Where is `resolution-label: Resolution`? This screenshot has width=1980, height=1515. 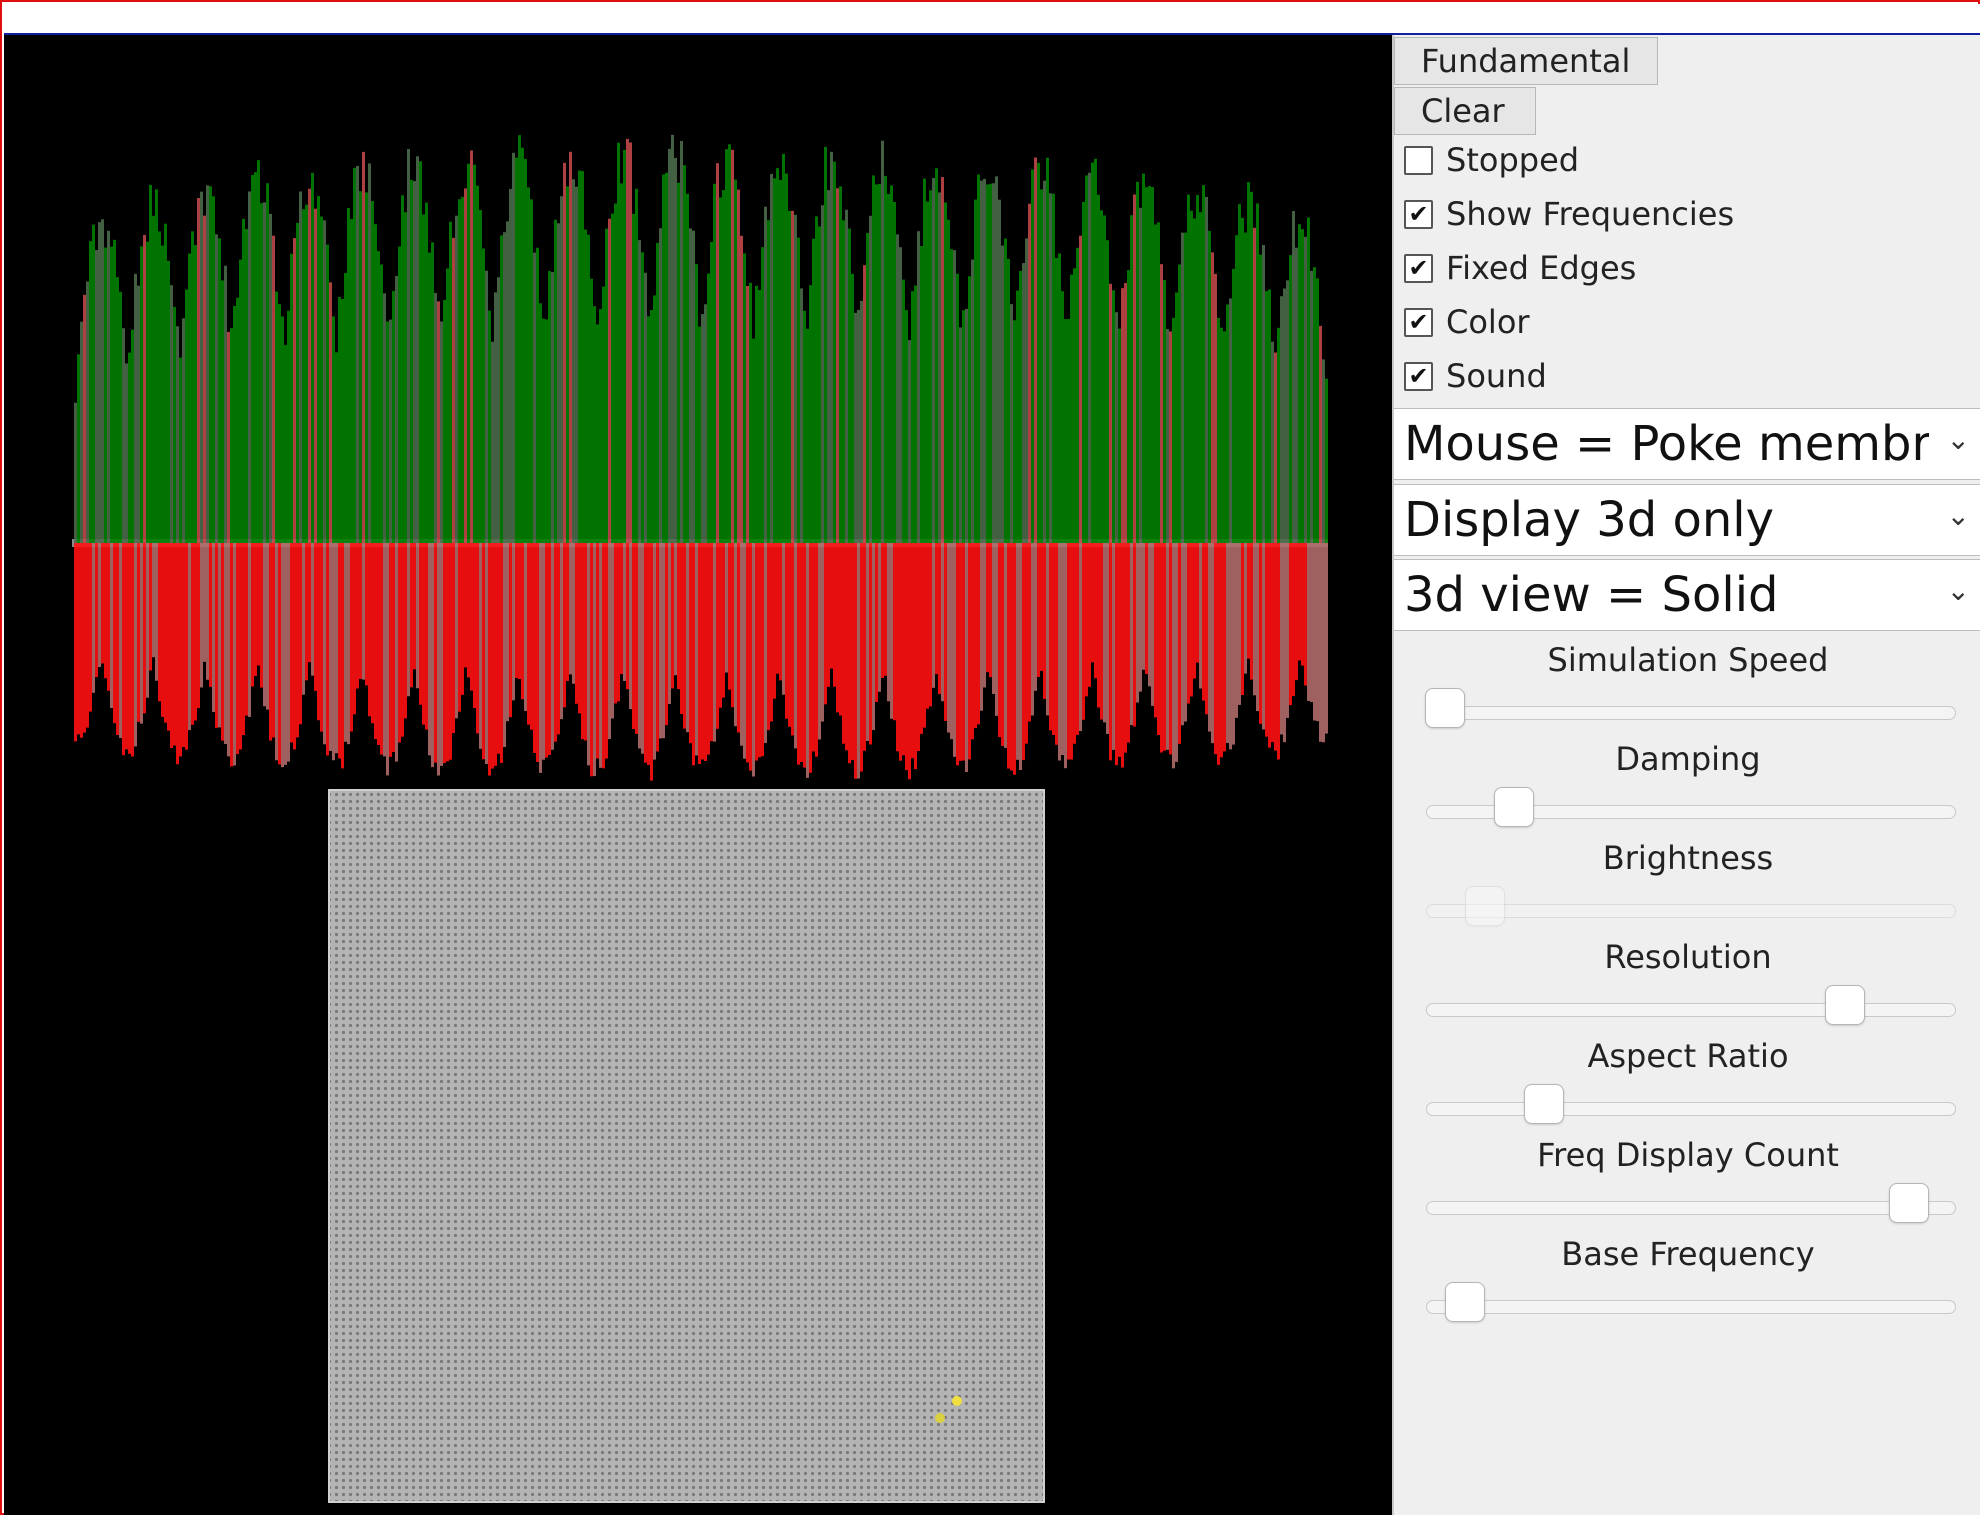
resolution-label: Resolution is located at coordinates (1688, 957).